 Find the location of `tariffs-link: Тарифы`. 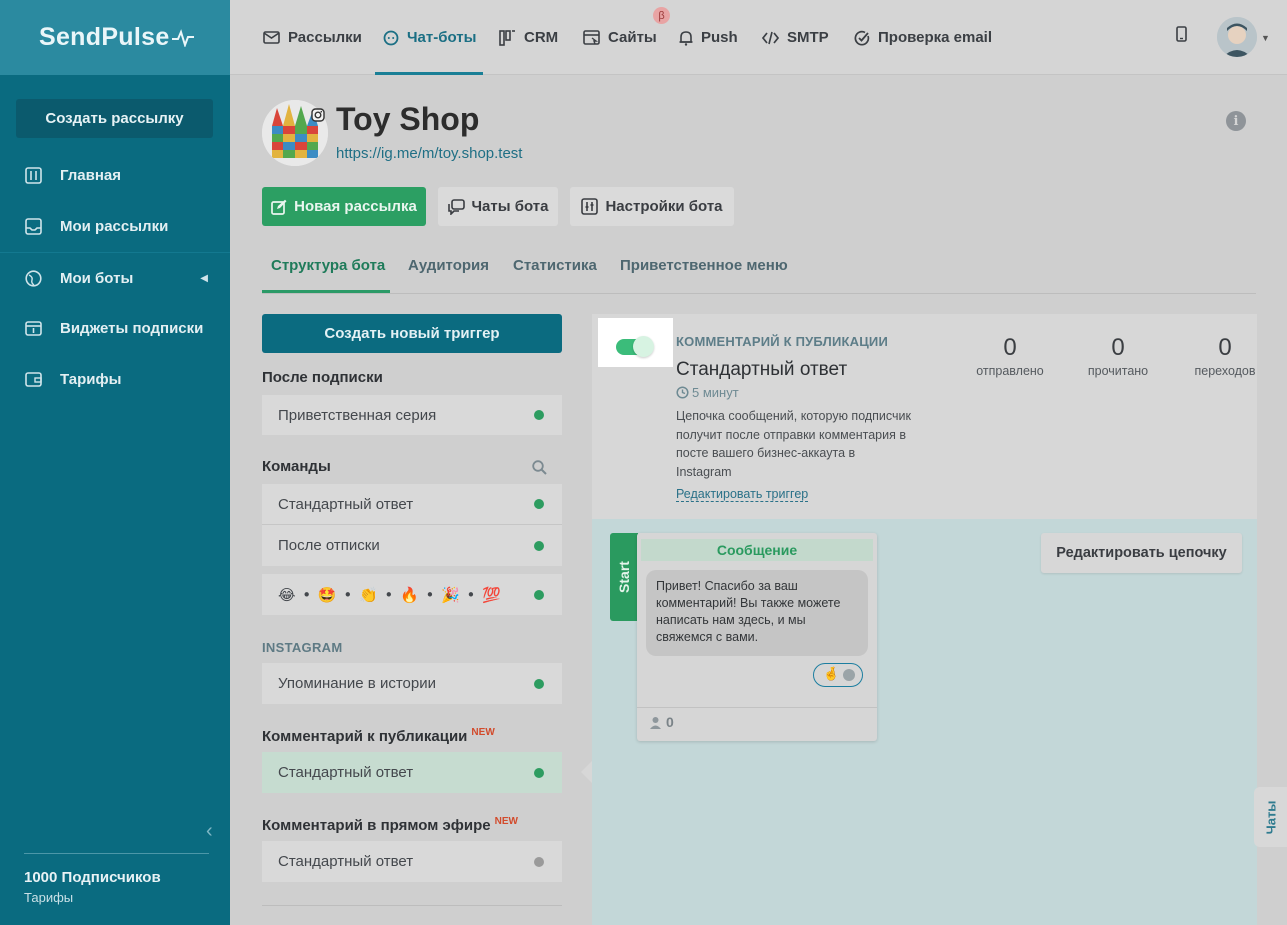

tariffs-link: Тарифы is located at coordinates (48, 897).